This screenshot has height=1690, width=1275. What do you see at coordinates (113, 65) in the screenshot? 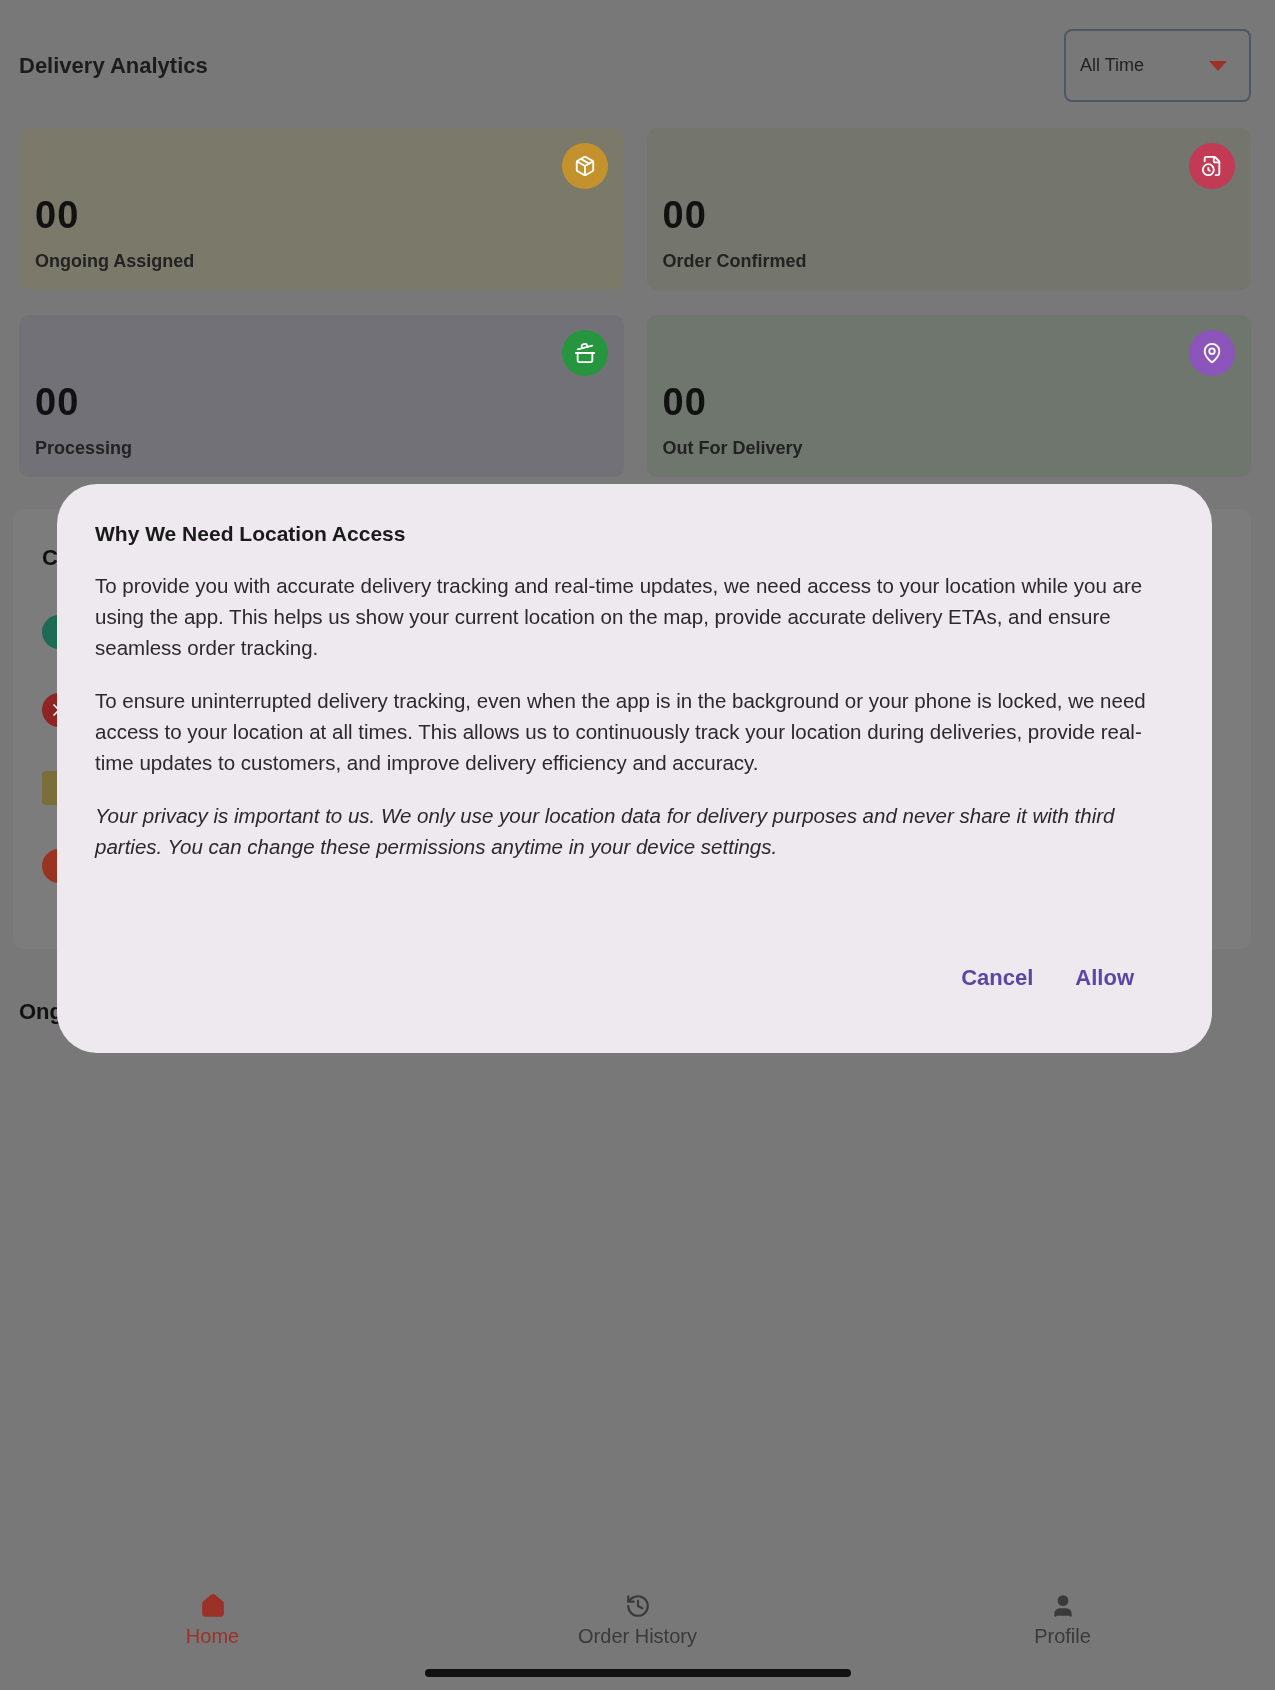
I see `page-title: Delivery Analytics` at bounding box center [113, 65].